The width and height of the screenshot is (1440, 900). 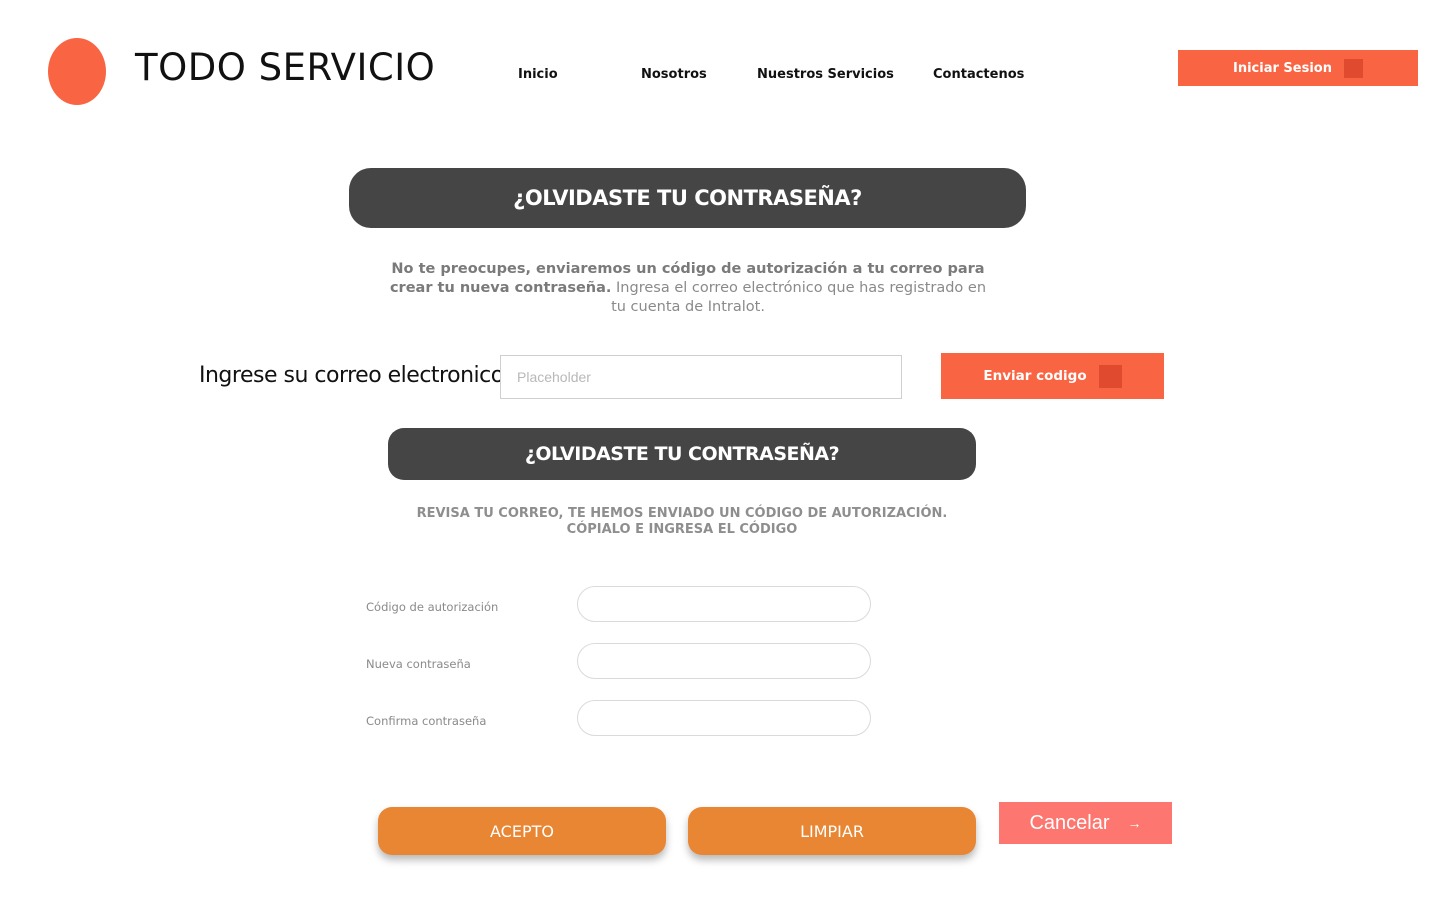 What do you see at coordinates (825, 74) in the screenshot?
I see `nav-link-servicios: Nuestros Servicios` at bounding box center [825, 74].